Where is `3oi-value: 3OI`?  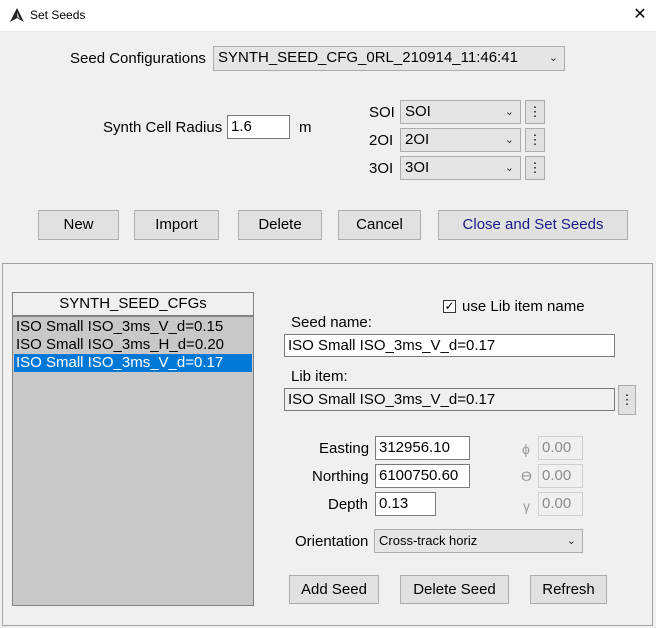
3oi-value: 3OI is located at coordinates (417, 167).